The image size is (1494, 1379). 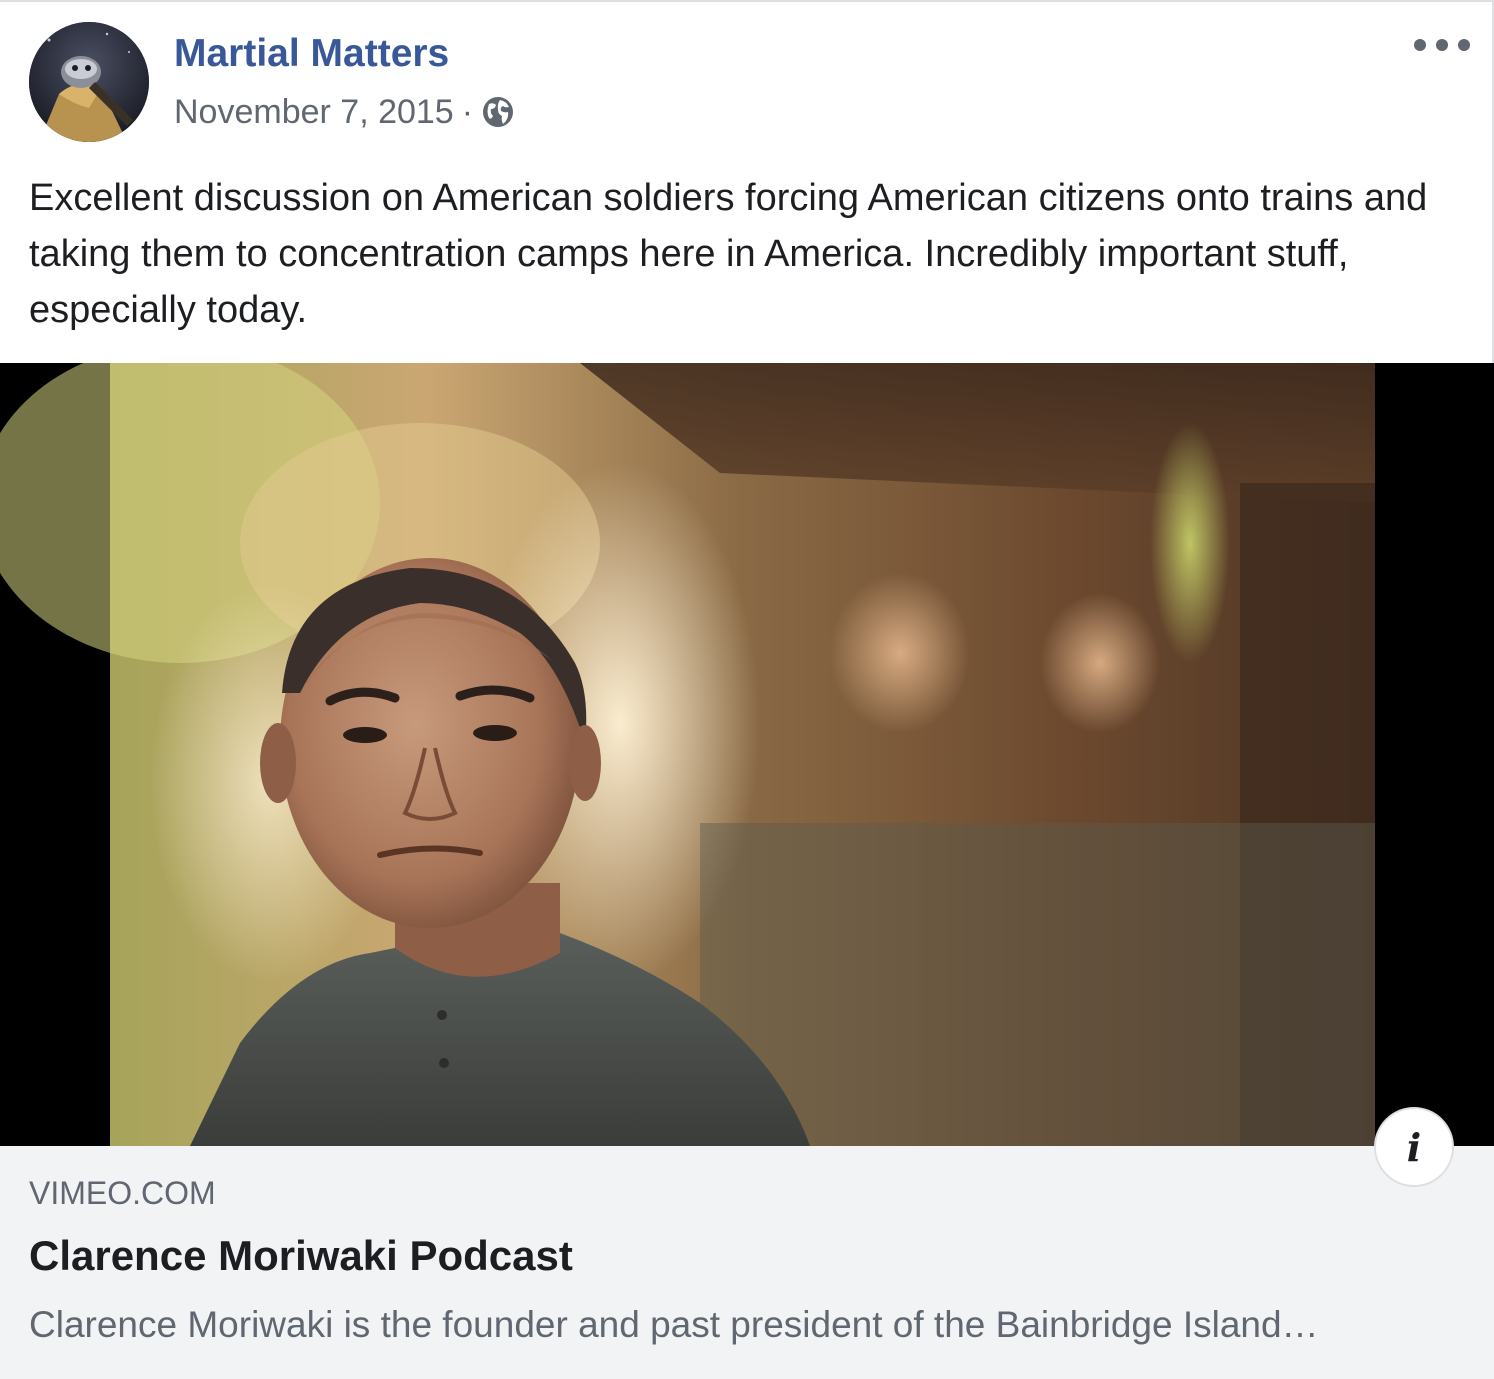 I want to click on link-title: Clarence Moriwaki Podcast, so click(x=301, y=1256).